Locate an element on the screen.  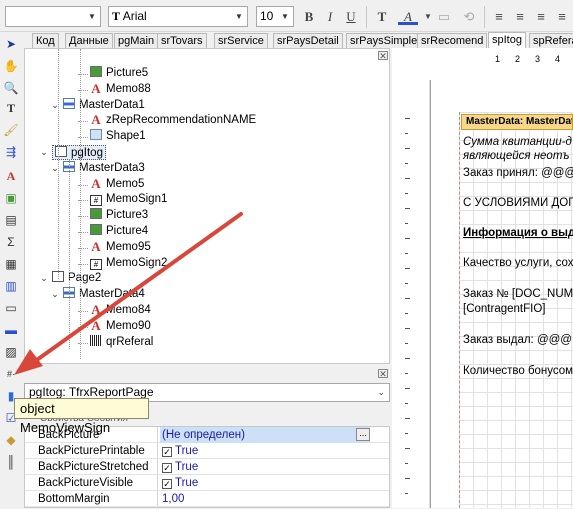
subreport-icon: ▤ is located at coordinates (11, 220).